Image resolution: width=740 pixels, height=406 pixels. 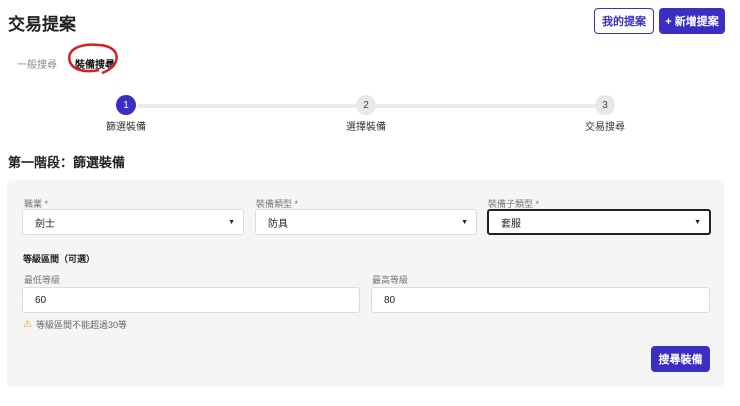 I want to click on search-equipment-button: 搜尋裝備, so click(x=680, y=359).